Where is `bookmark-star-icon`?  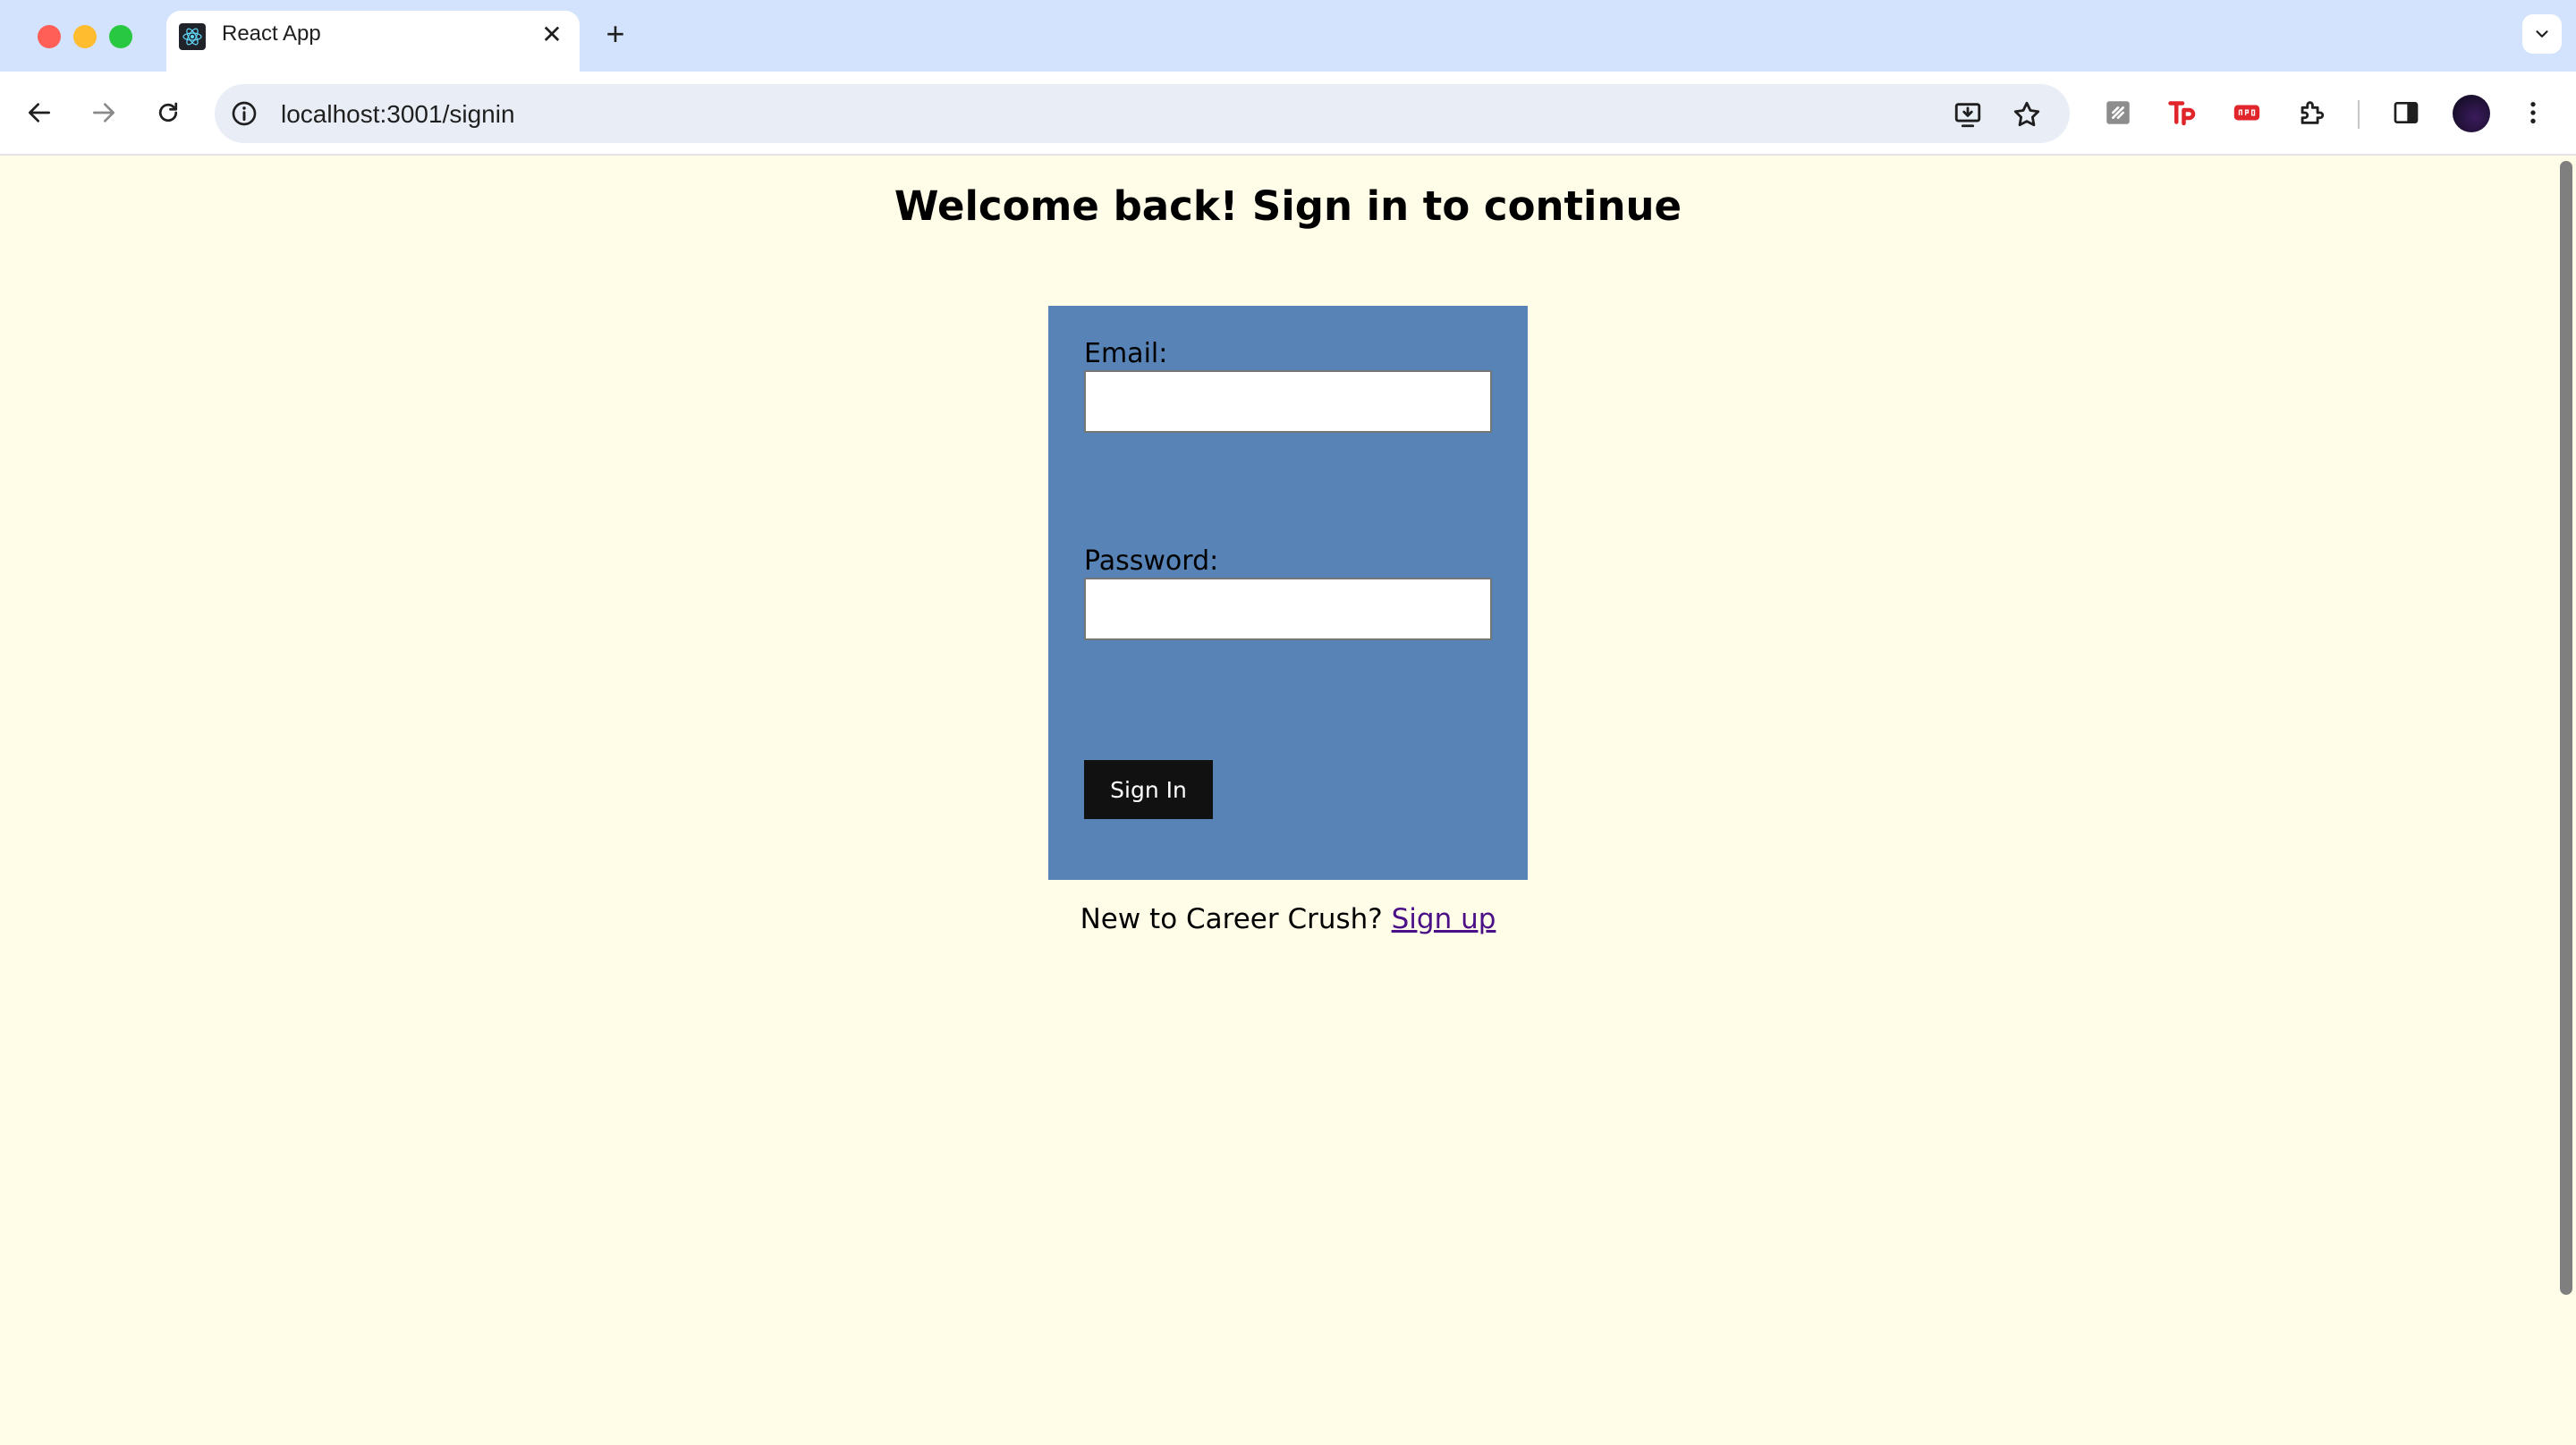
bookmark-star-icon is located at coordinates (2026, 114).